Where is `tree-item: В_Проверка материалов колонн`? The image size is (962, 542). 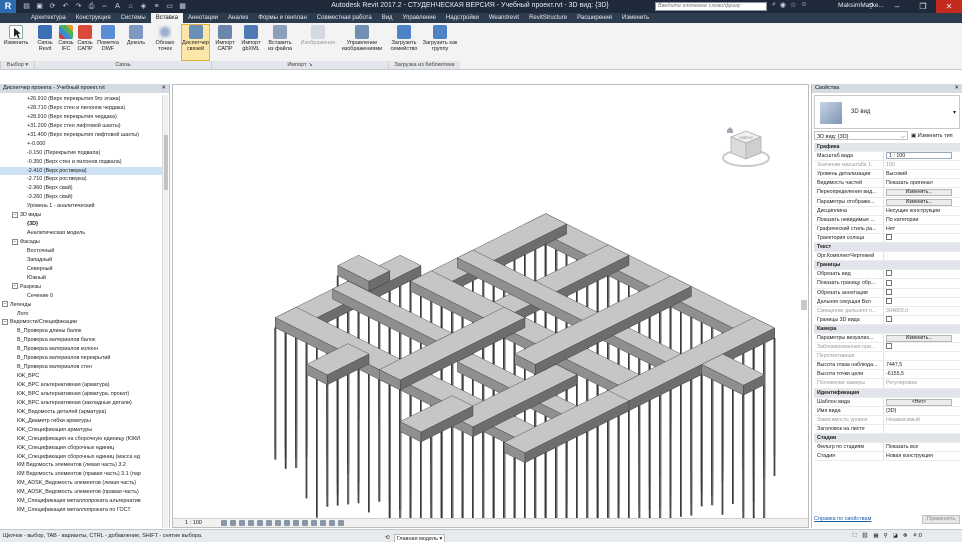
tree-item: В_Проверка материалов колонн is located at coordinates (81, 349).